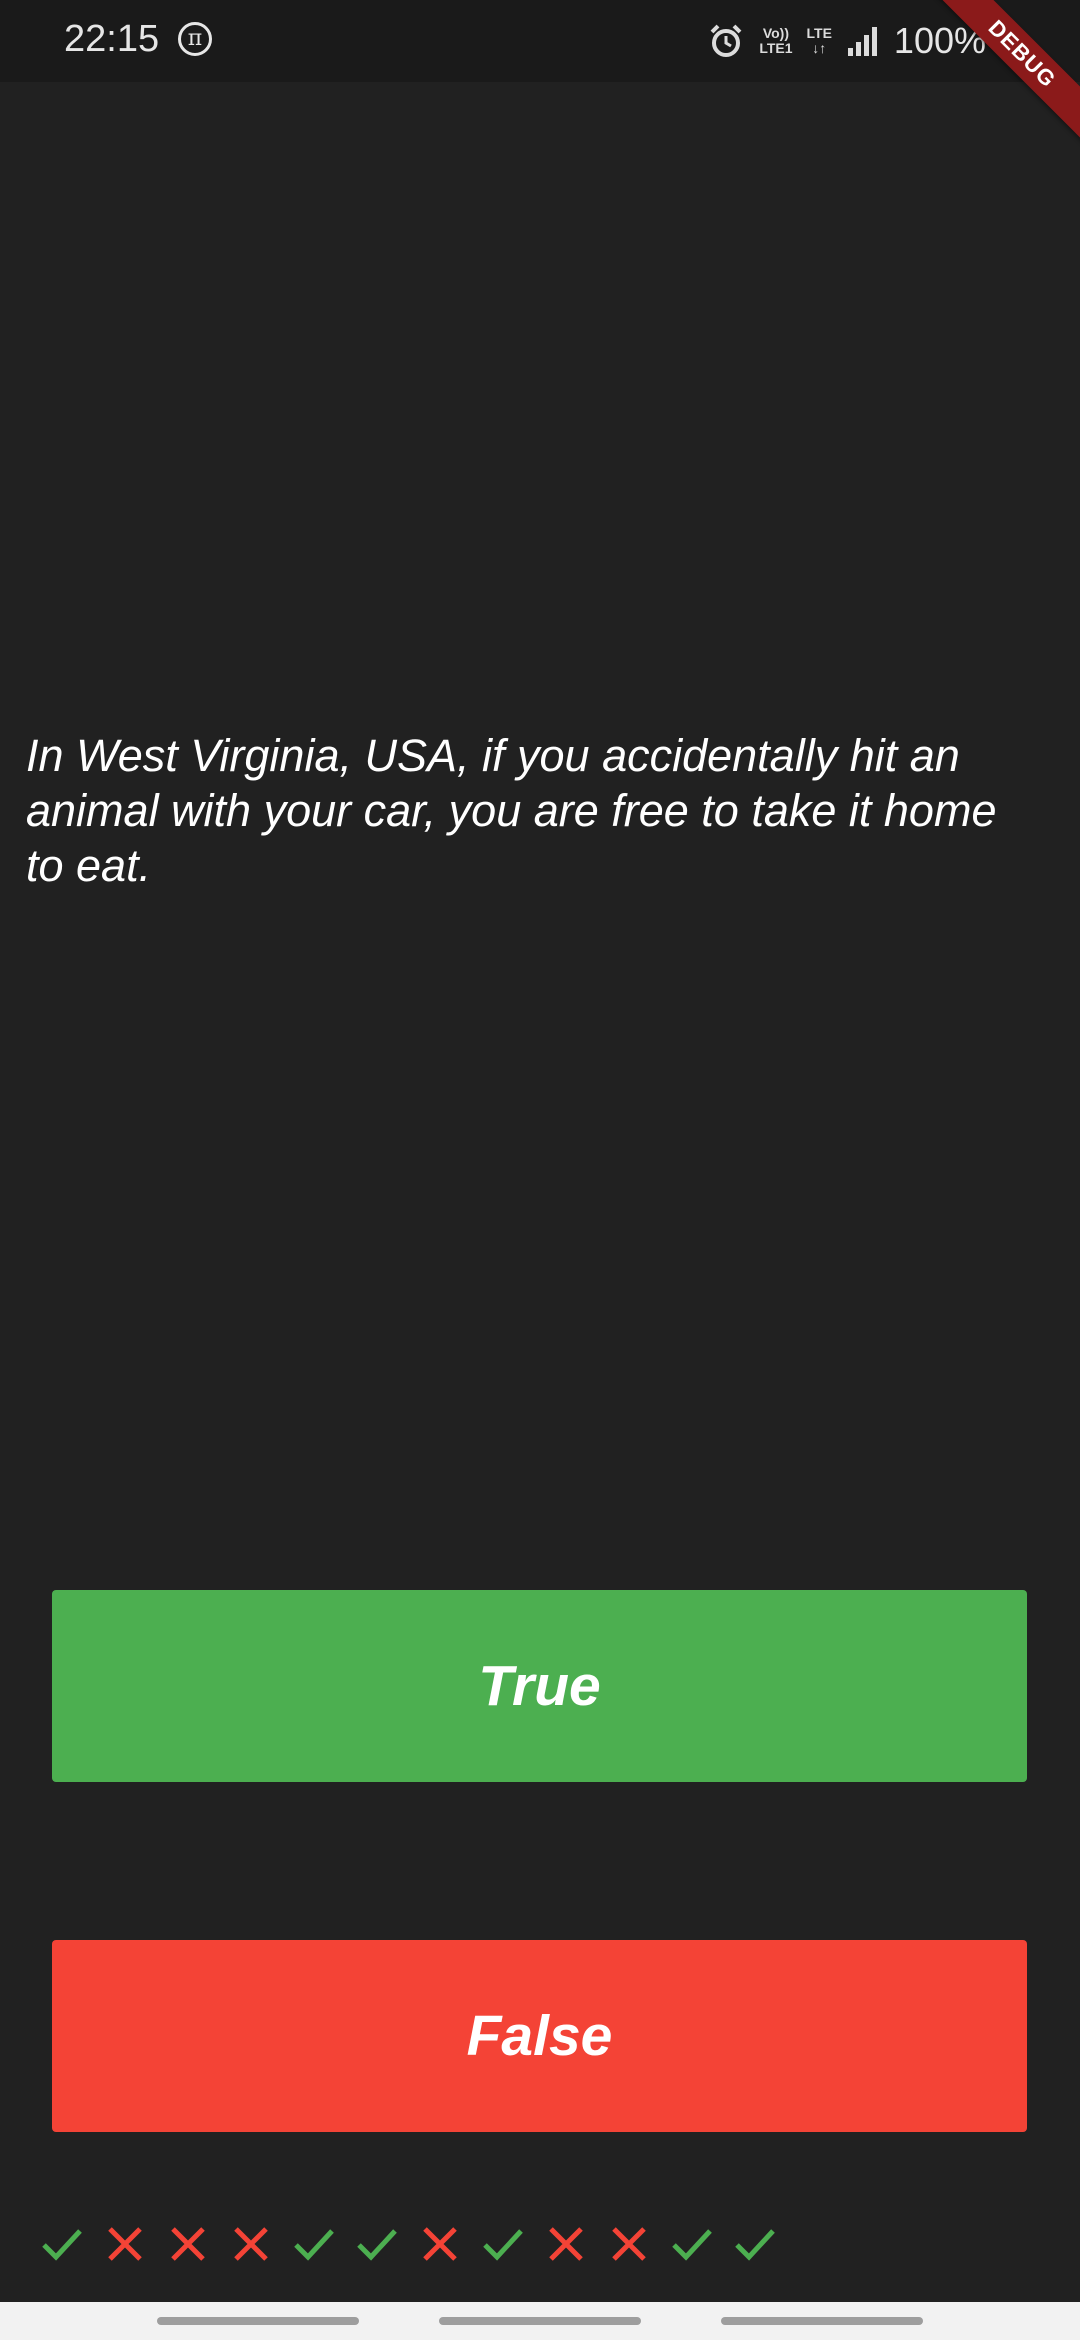  What do you see at coordinates (819, 40) in the screenshot?
I see `lte-indicator: LTE ↓↑` at bounding box center [819, 40].